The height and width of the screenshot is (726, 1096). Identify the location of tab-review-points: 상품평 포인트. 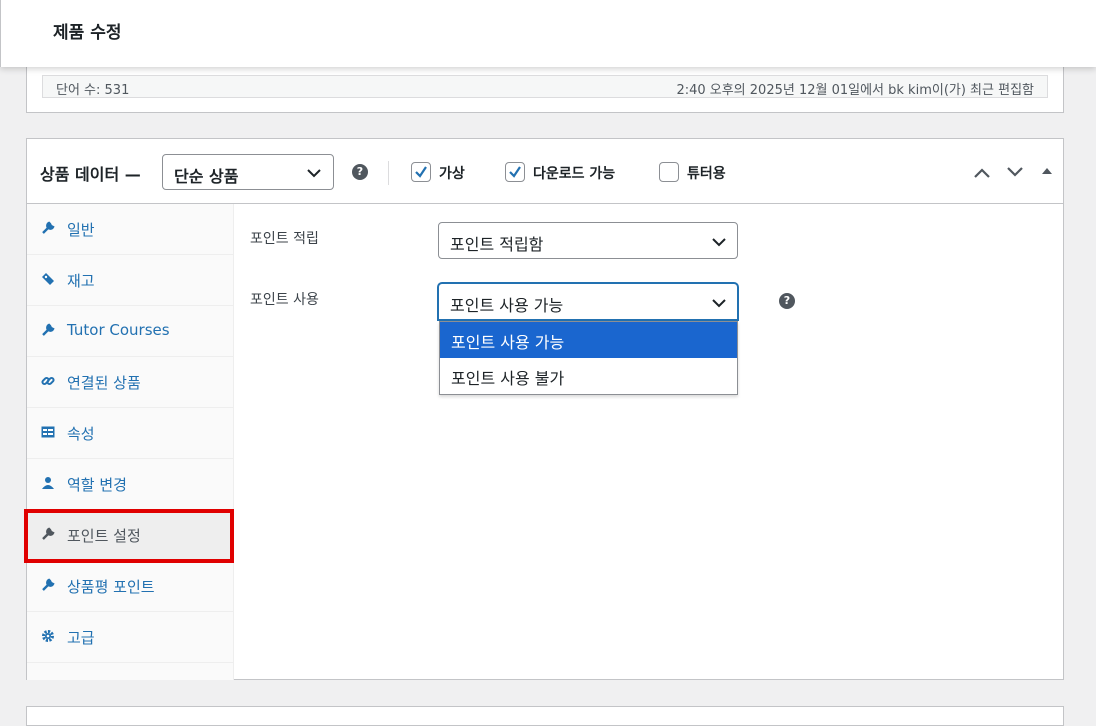
(130, 586).